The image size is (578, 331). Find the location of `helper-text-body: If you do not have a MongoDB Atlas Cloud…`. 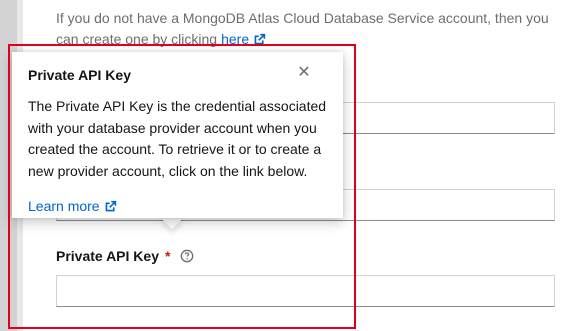

helper-text-body: If you do not have a MongoDB Atlas Cloud… is located at coordinates (302, 28).